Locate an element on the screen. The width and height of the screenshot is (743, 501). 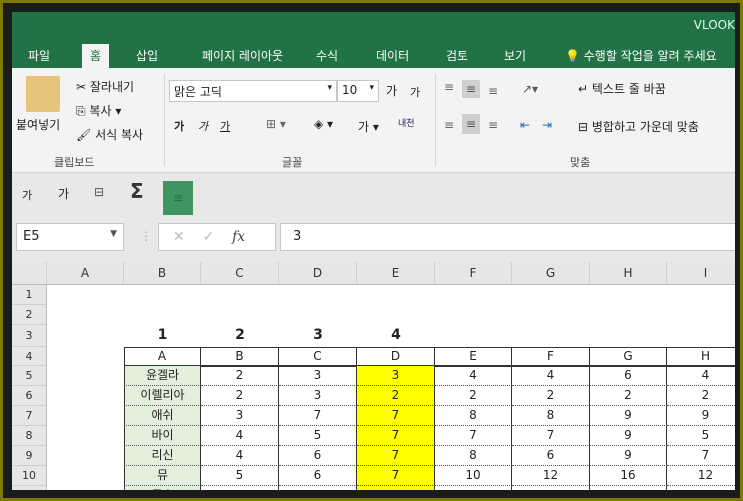
tab-0: 파일 is located at coordinates (39, 56).